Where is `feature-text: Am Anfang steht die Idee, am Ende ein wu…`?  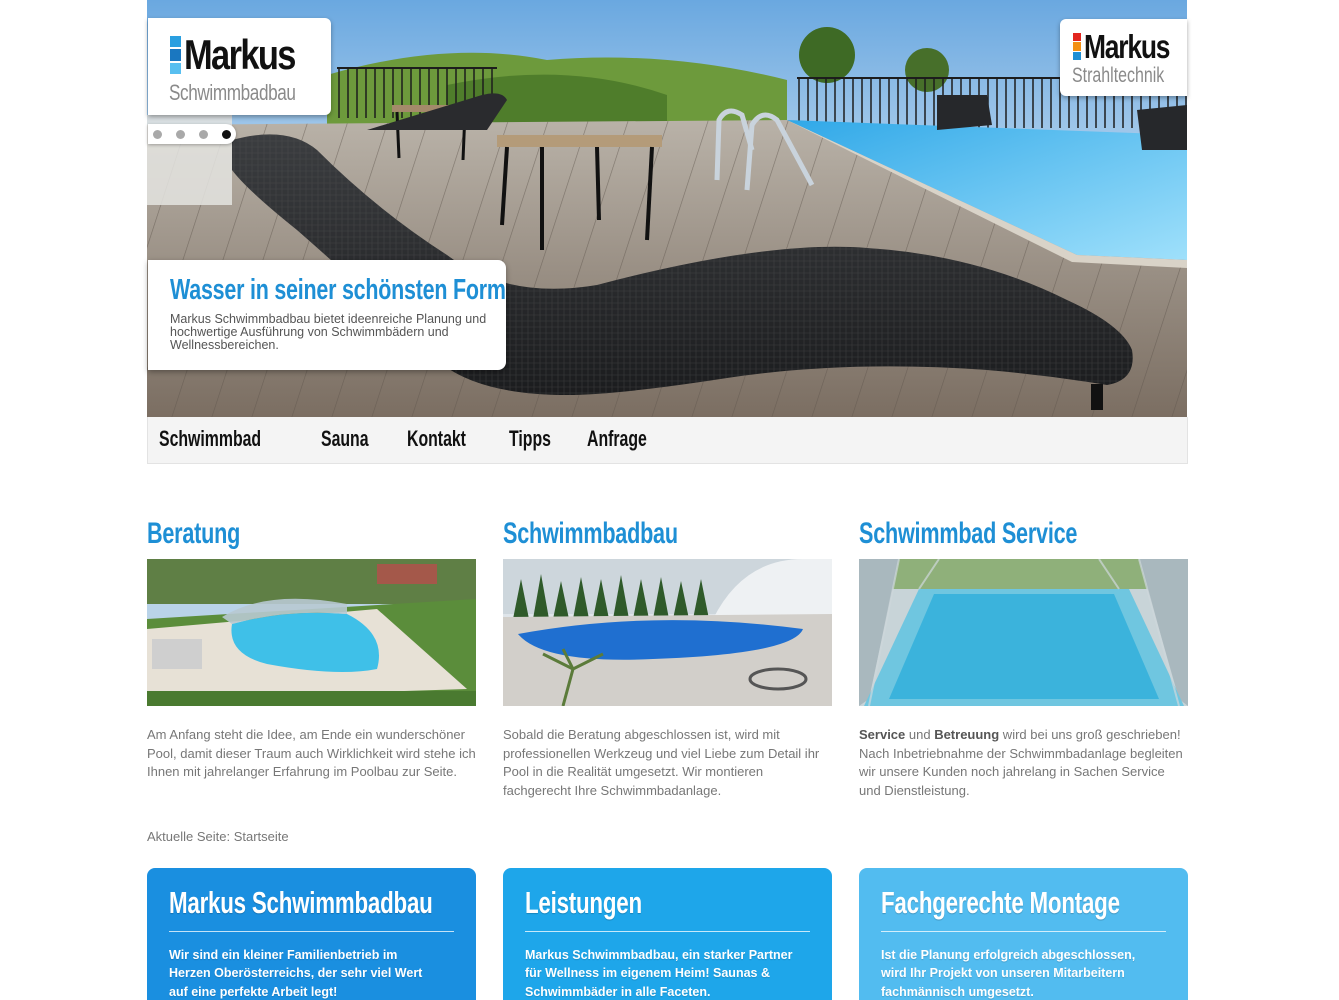
feature-text: Am Anfang steht die Idee, am Ende ein wu… is located at coordinates (311, 753).